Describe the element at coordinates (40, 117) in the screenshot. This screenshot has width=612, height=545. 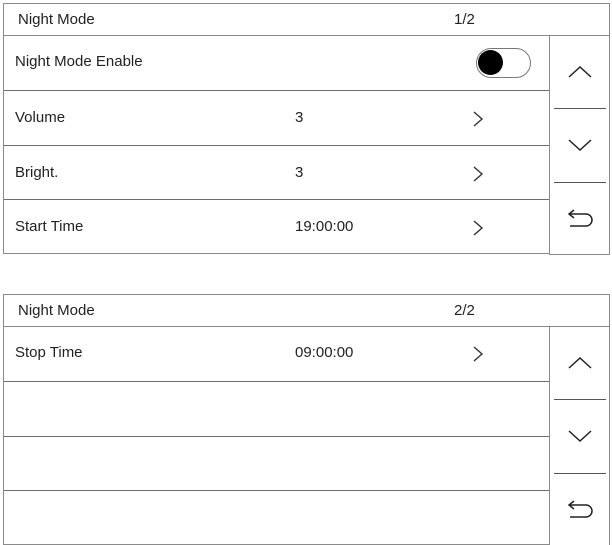
I see `row-label: Volume` at that location.